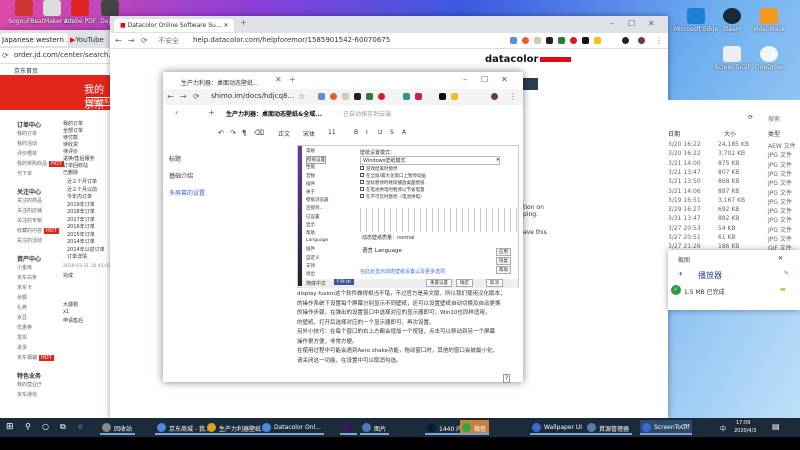 The height and width of the screenshot is (450, 800). Describe the element at coordinates (82, 189) in the screenshot. I see `order-period-item: 近三个月以前` at that location.